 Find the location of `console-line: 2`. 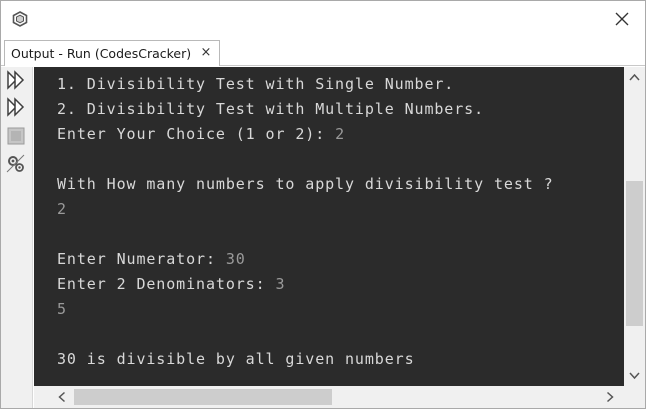

console-line: 2 is located at coordinates (62, 209).